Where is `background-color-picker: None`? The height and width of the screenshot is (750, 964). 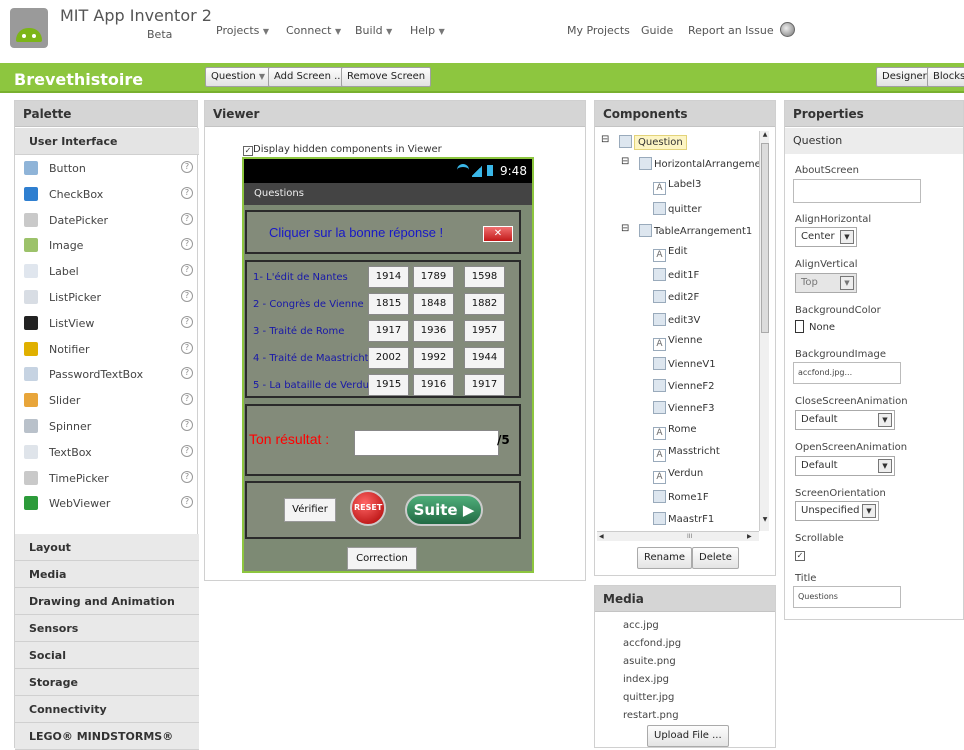
background-color-picker: None is located at coordinates (815, 326).